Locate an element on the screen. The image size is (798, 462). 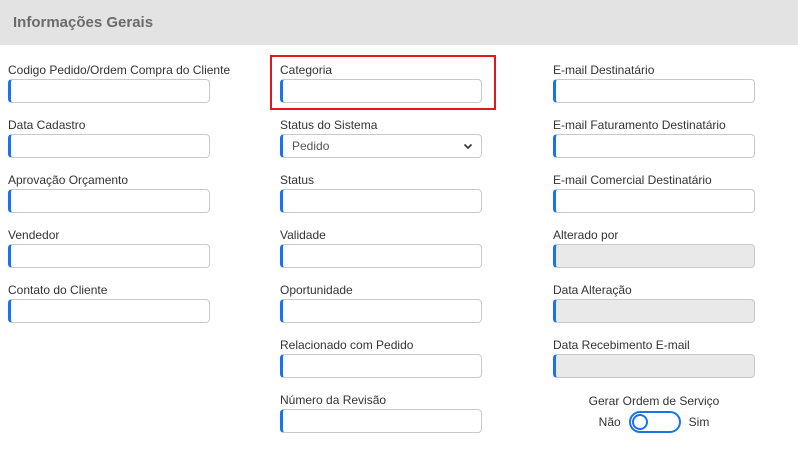
vendedor-input is located at coordinates (109, 256).